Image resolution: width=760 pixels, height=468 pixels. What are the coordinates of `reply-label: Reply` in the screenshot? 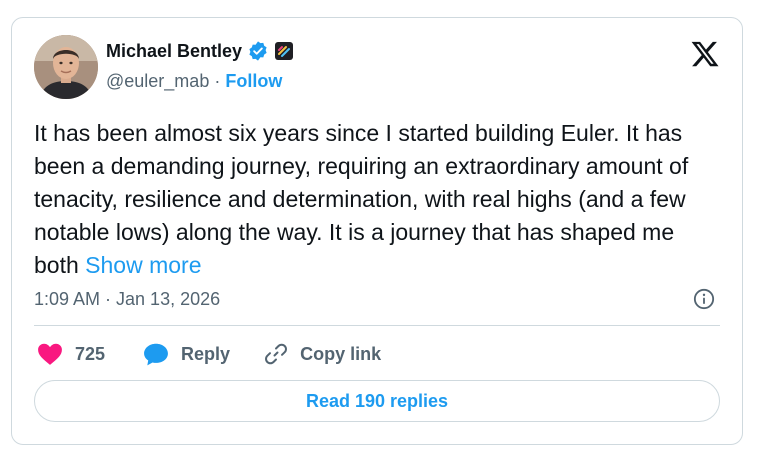 It's located at (206, 353).